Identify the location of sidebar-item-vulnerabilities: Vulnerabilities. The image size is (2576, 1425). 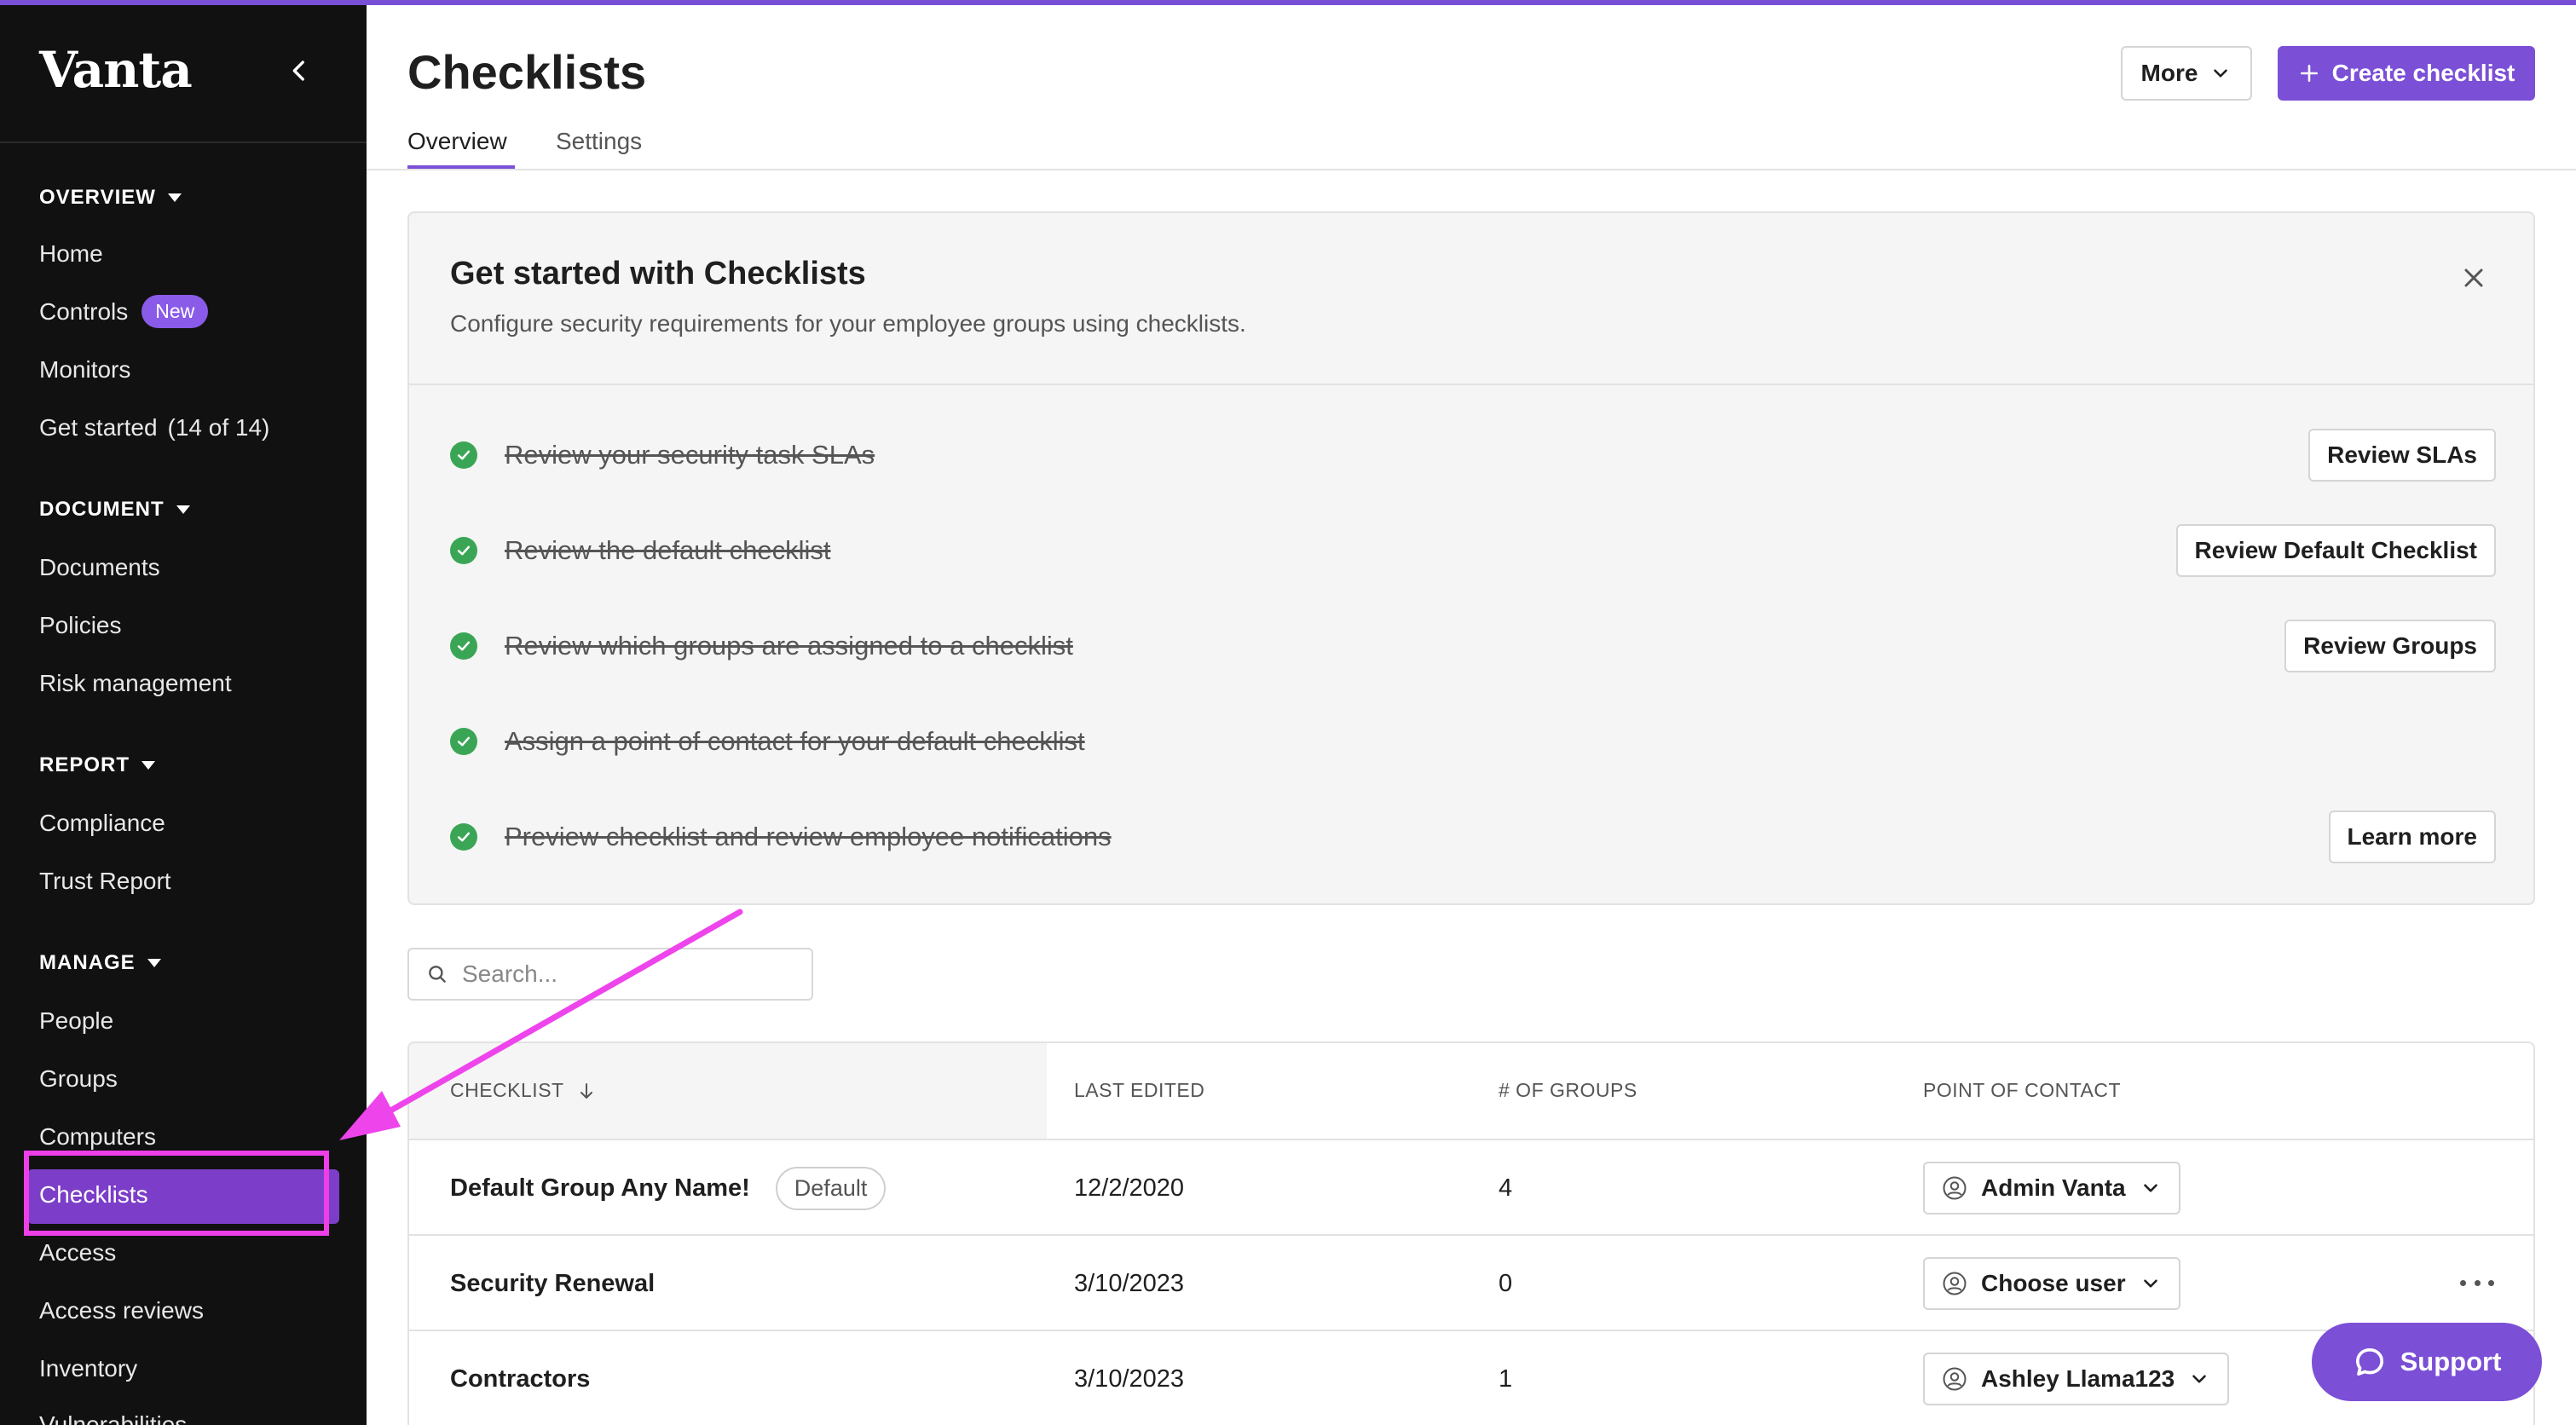
(113, 1418).